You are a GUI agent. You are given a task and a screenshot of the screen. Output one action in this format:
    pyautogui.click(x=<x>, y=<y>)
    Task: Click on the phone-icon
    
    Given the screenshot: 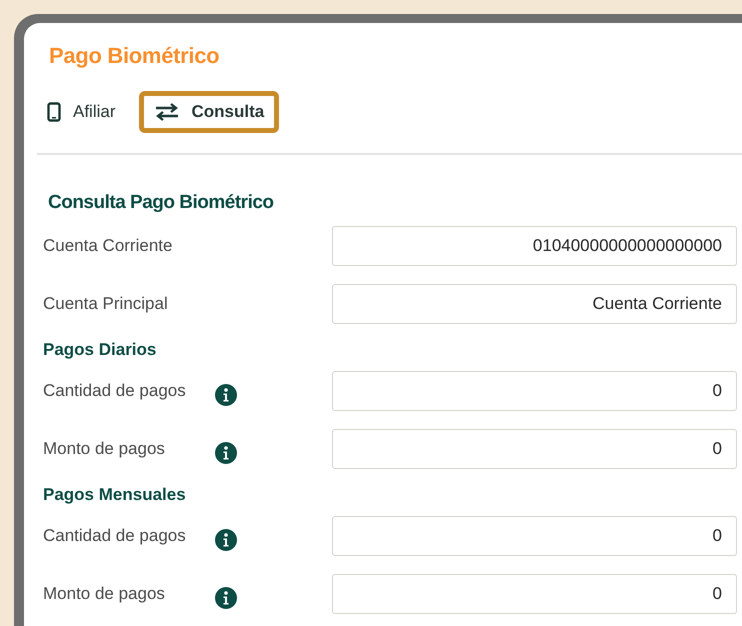 What is the action you would take?
    pyautogui.click(x=54, y=112)
    